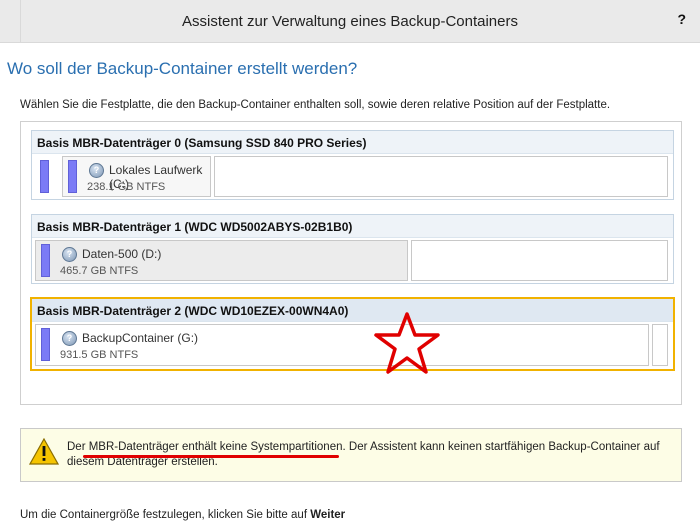 The height and width of the screenshot is (532, 700). What do you see at coordinates (342, 345) in the screenshot?
I see `partition-g: ? BackupContainer (G:) 931.5 GB NTFS` at bounding box center [342, 345].